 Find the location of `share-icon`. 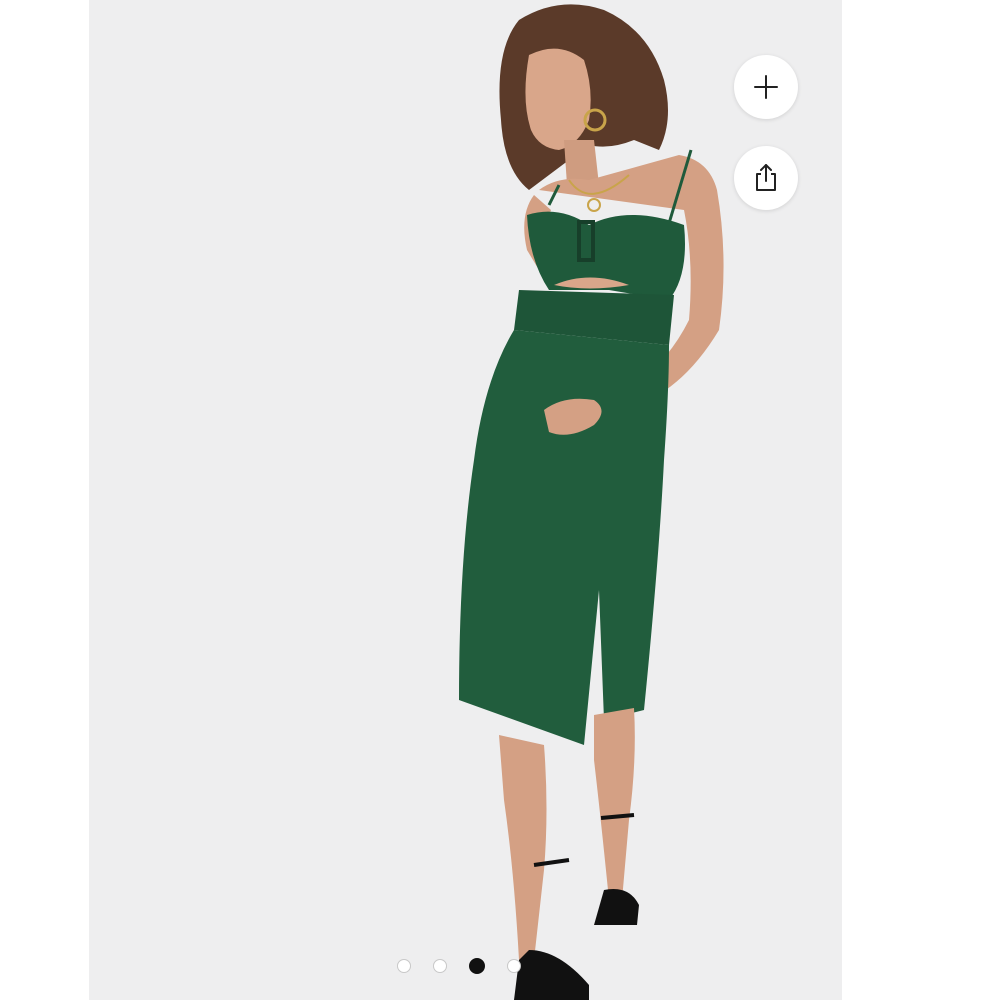

share-icon is located at coordinates (766, 177).